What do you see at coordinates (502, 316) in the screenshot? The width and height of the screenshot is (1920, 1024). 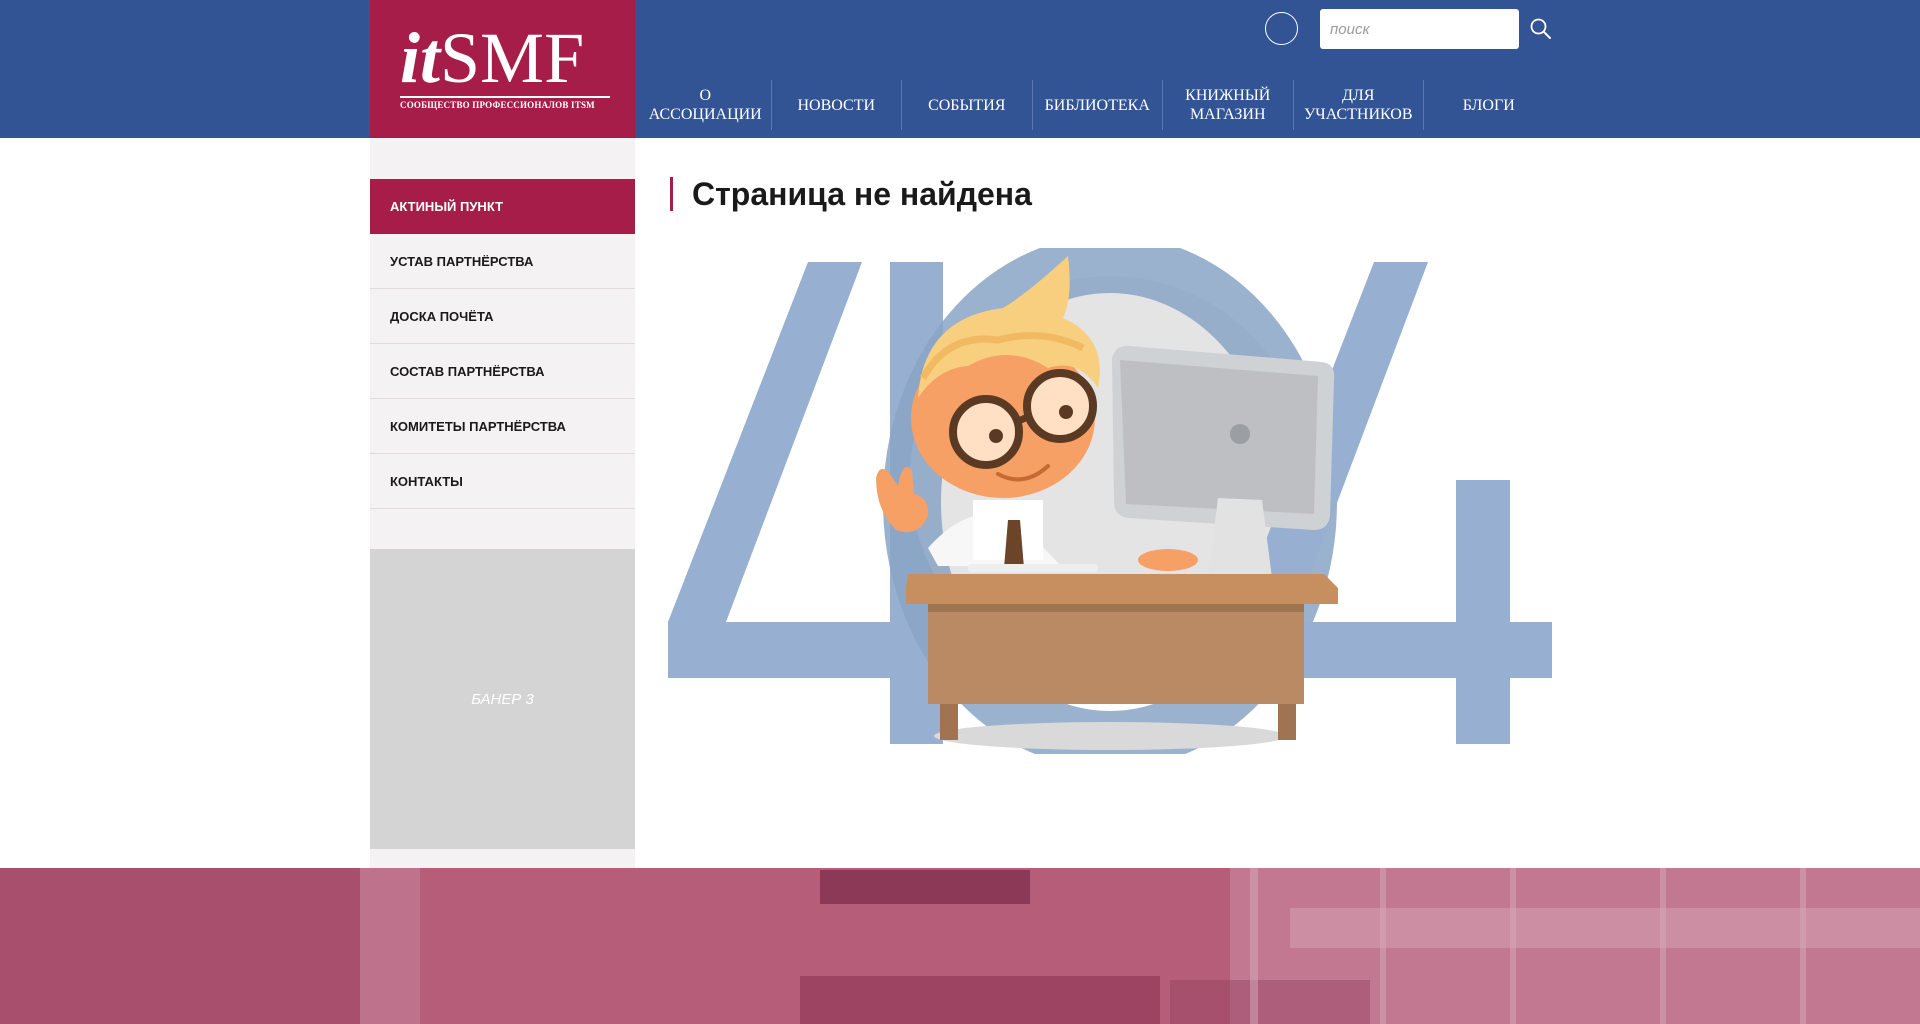 I see `sidebar-item-honor-board: ДОСКА ПОЧЁТА` at bounding box center [502, 316].